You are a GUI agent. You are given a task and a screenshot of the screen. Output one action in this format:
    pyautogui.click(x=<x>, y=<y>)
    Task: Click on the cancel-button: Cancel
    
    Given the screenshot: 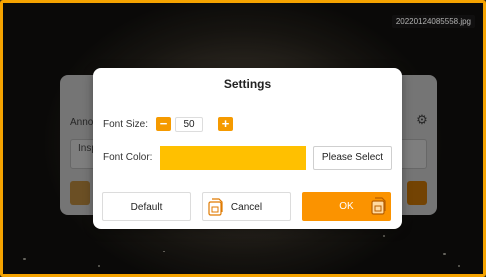 What is the action you would take?
    pyautogui.click(x=246, y=206)
    